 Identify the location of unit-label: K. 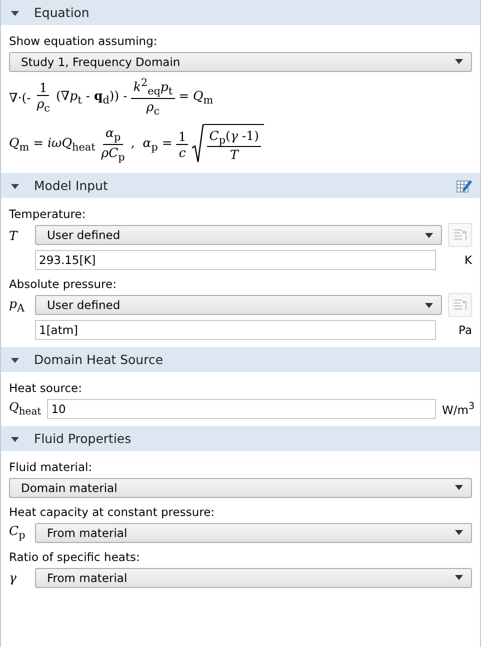
(467, 259).